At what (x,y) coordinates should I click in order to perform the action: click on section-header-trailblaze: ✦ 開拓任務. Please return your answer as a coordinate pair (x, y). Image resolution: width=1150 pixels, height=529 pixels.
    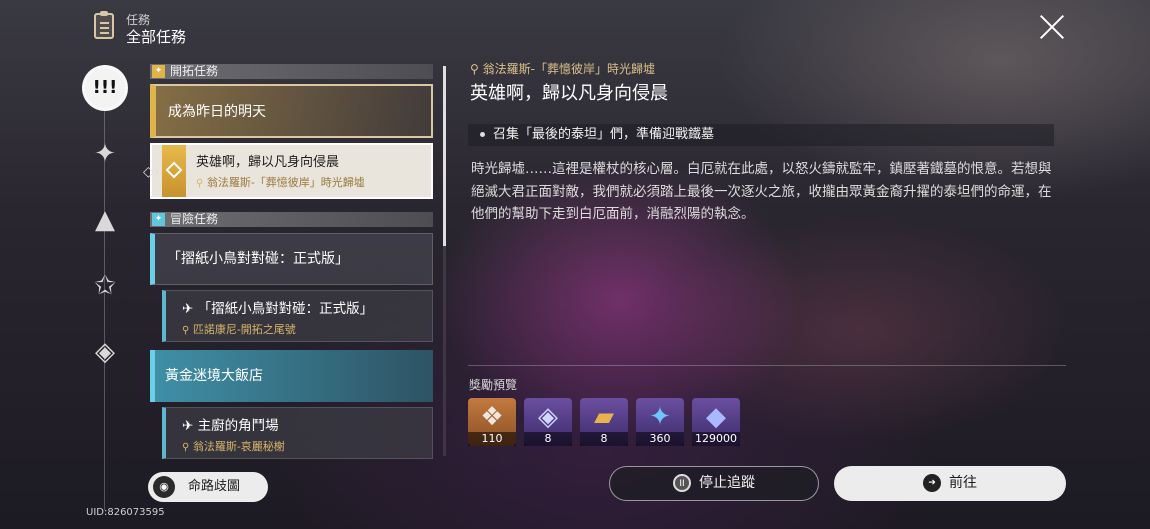
    Looking at the image, I should click on (291, 71).